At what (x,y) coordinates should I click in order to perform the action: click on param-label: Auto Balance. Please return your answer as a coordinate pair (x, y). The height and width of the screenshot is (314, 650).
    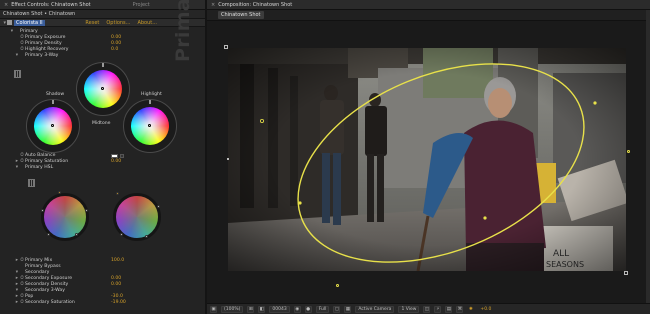
    Looking at the image, I should click on (40, 155).